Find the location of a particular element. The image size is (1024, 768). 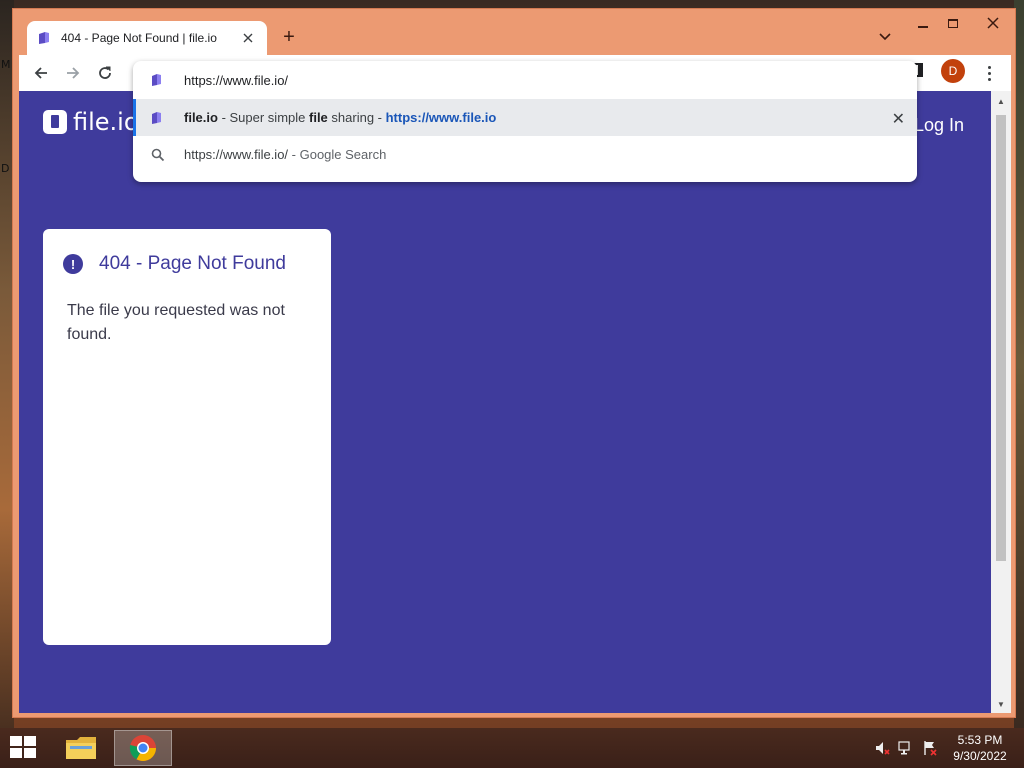

suggestion-text: - Super simple is located at coordinates (263, 117).